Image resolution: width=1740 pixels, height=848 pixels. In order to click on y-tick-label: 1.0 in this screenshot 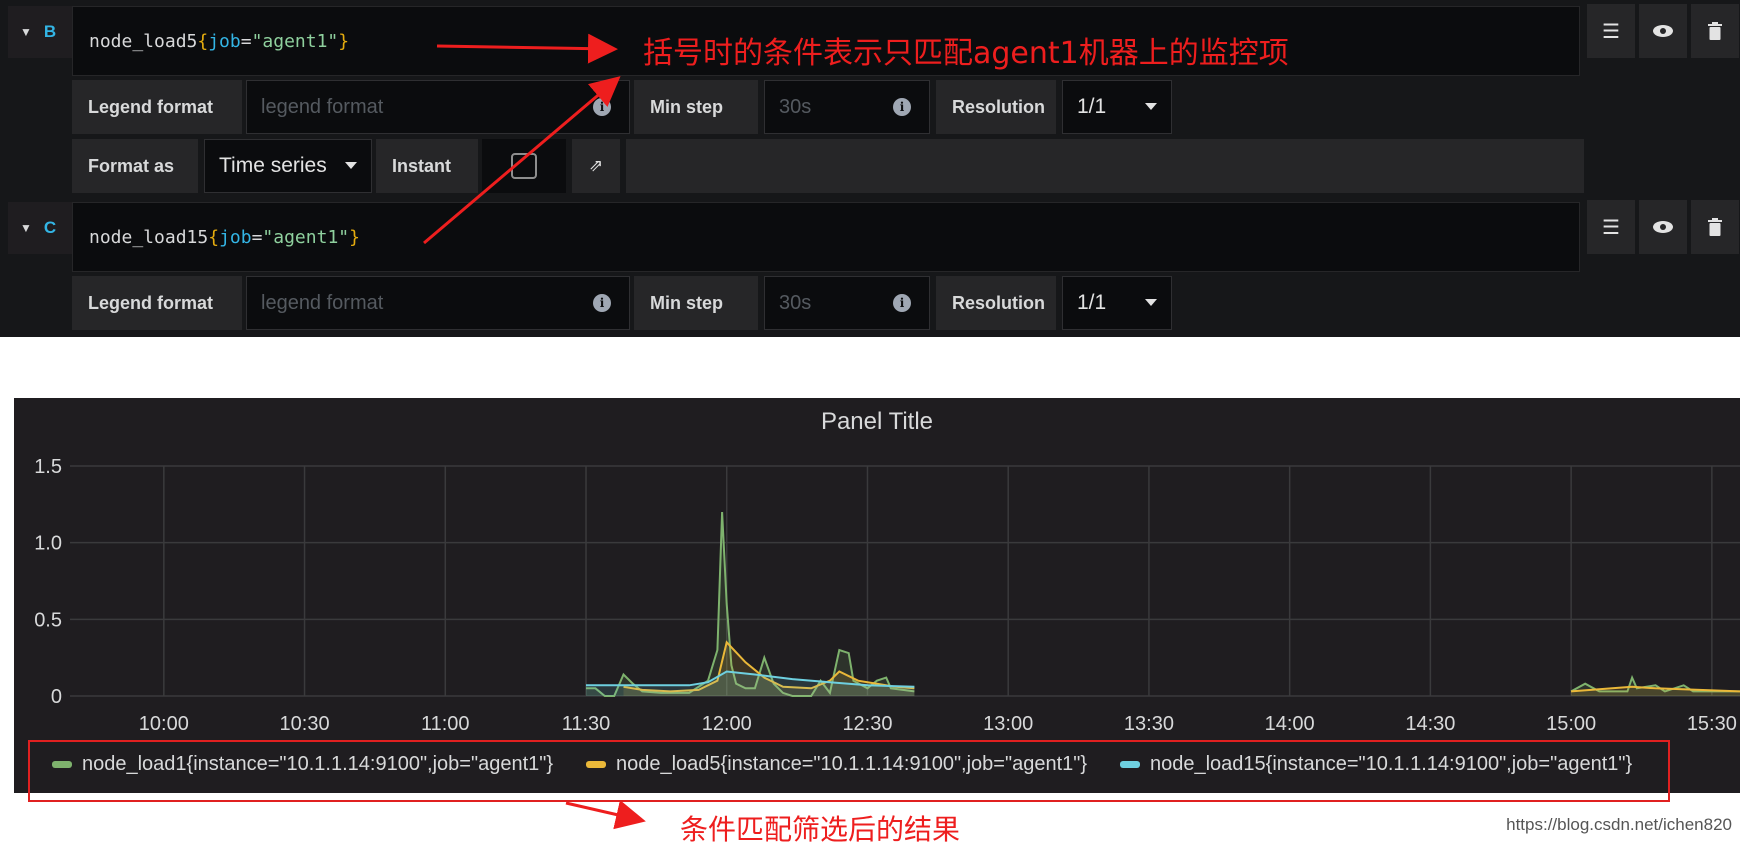, I will do `click(48, 544)`.